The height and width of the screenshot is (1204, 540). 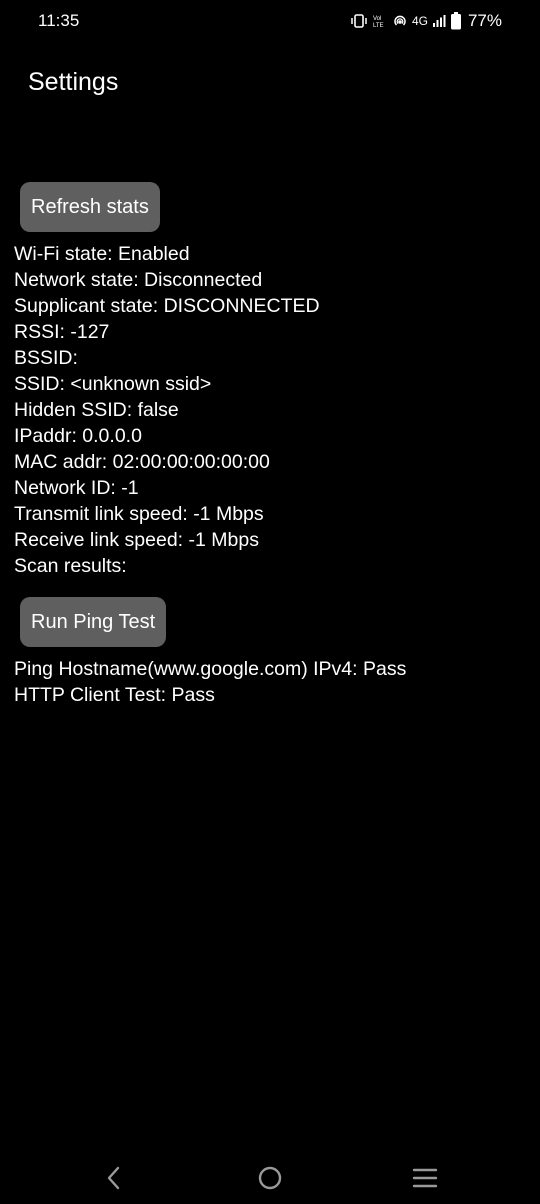 I want to click on stat-network-state: Network state: Disconnected, so click(x=167, y=280).